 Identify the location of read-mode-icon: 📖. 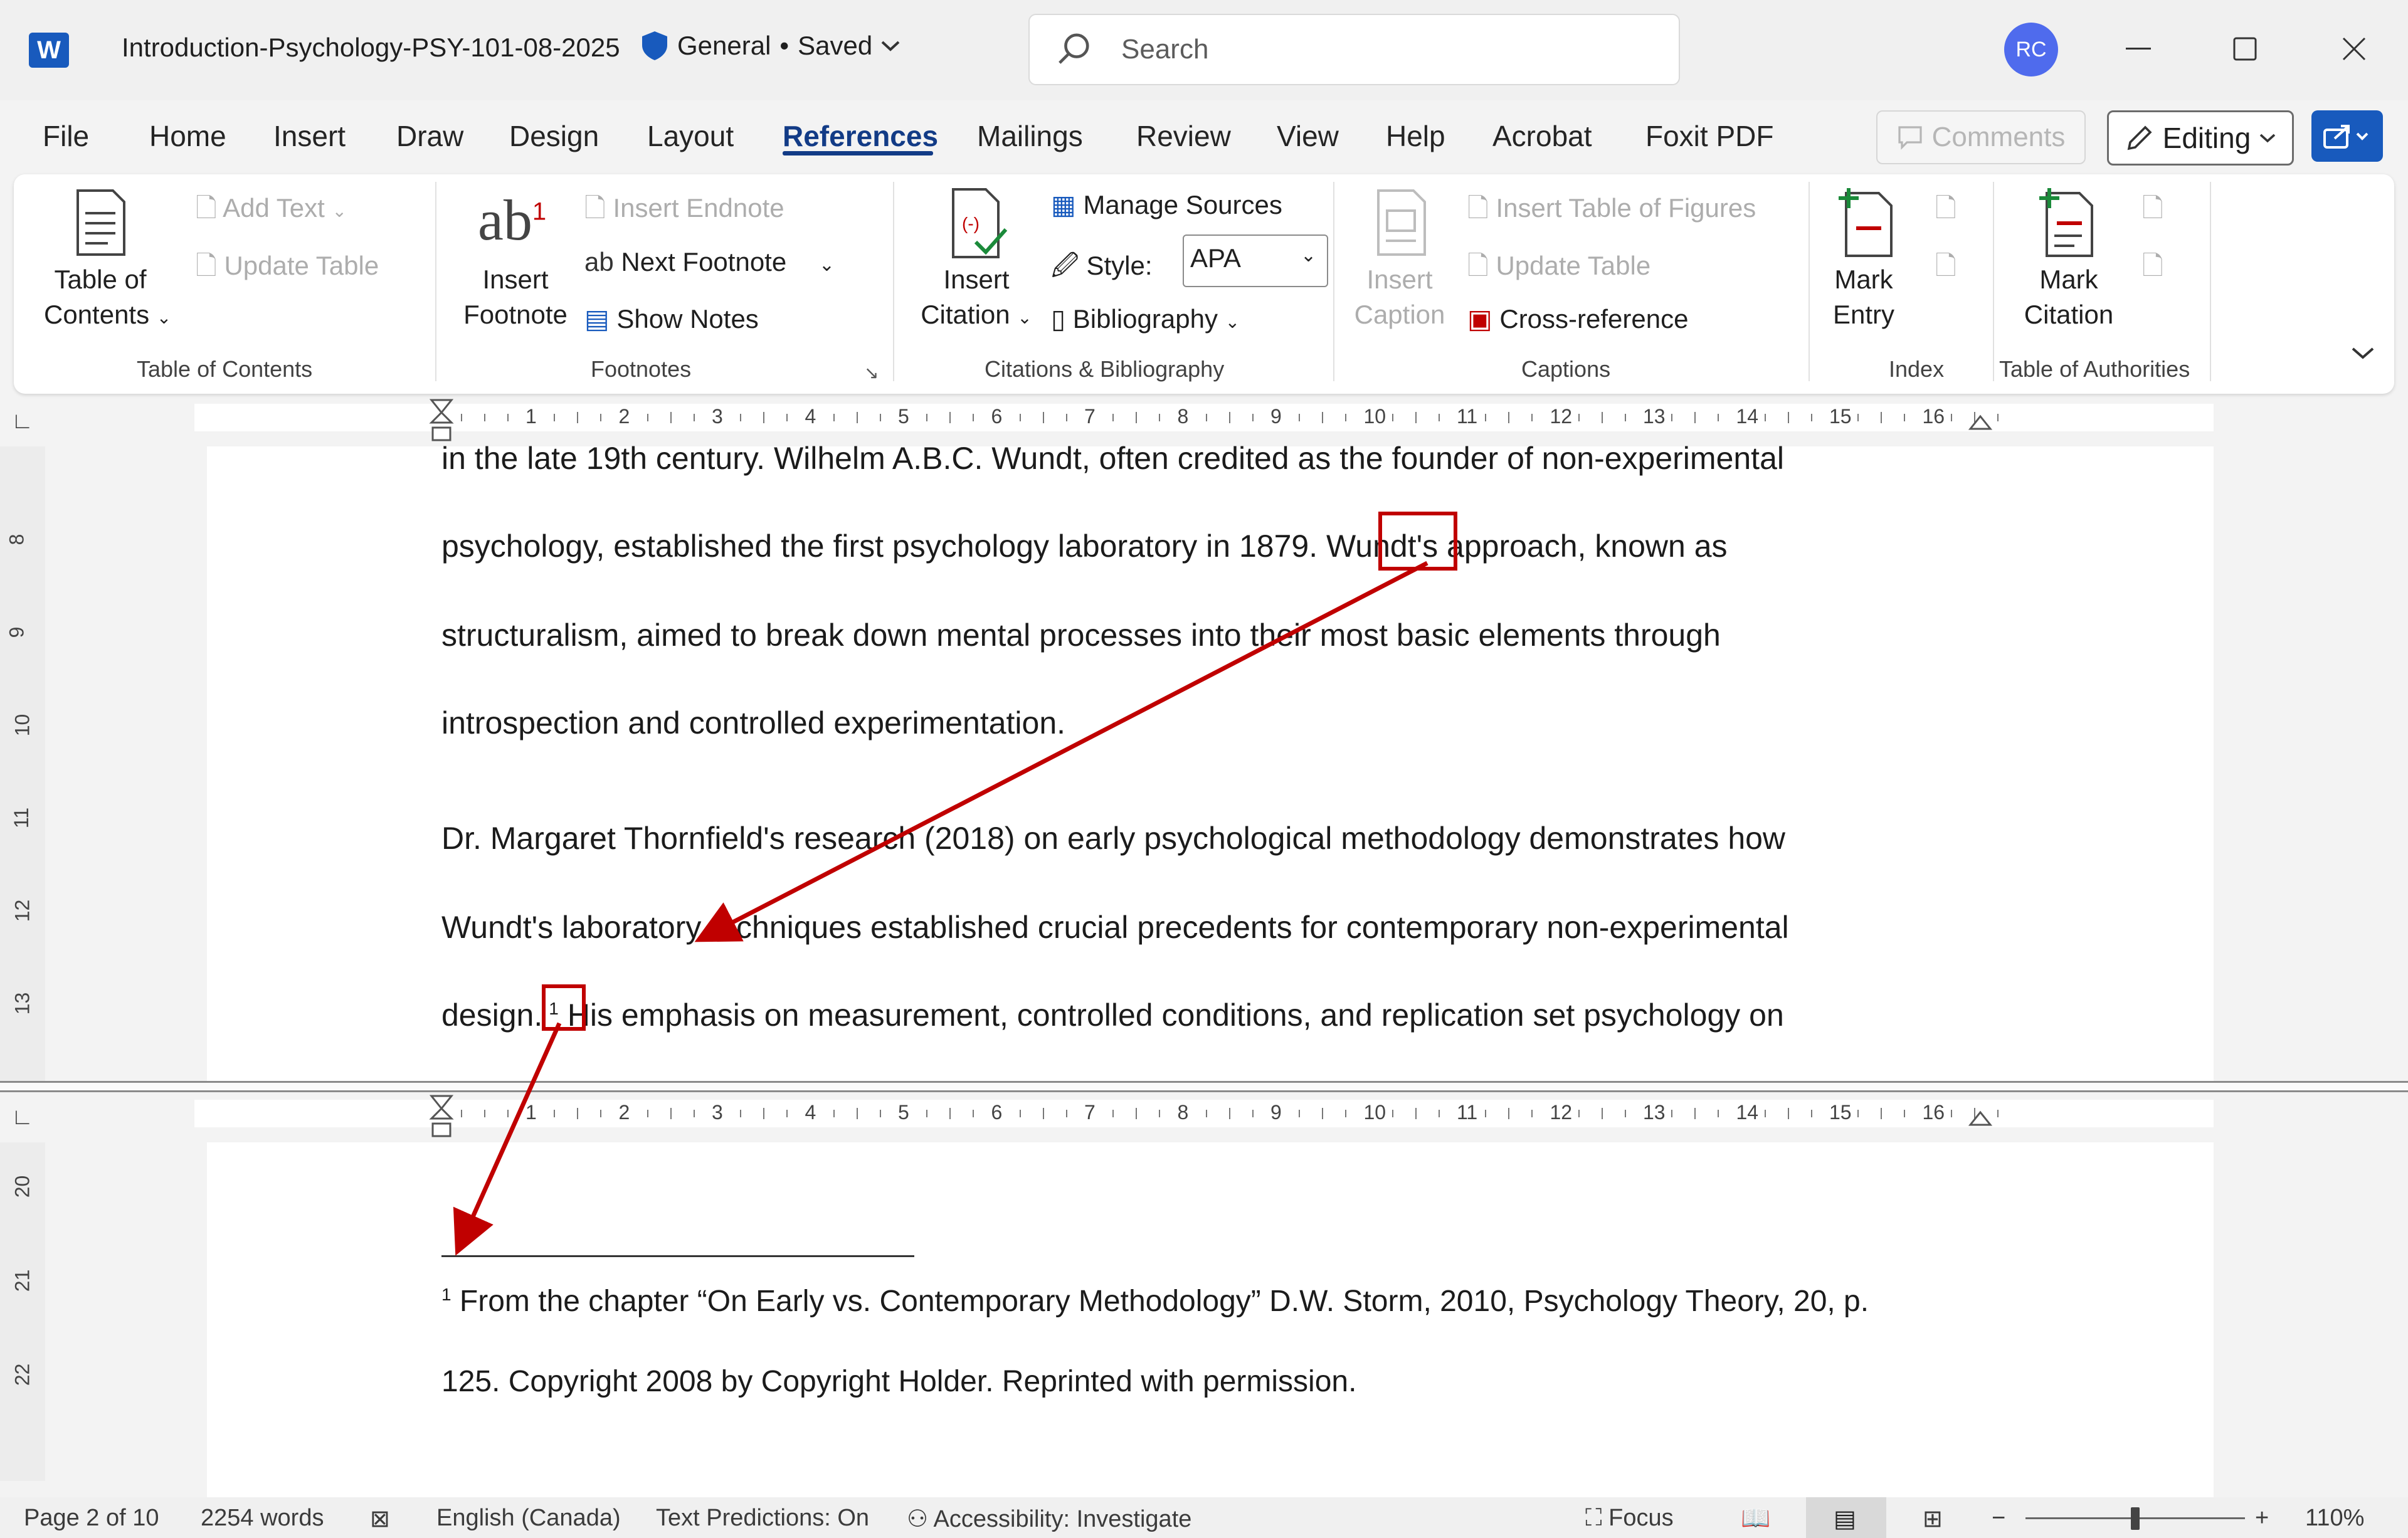
(1755, 1519).